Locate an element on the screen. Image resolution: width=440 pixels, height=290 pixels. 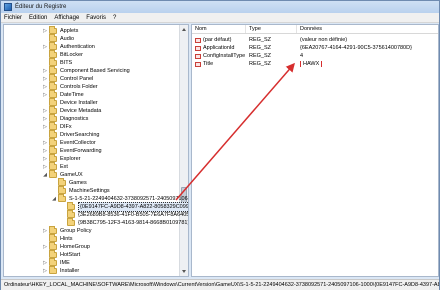
title-bar: Éditeur du Registre is located at coordinates (220, 7).